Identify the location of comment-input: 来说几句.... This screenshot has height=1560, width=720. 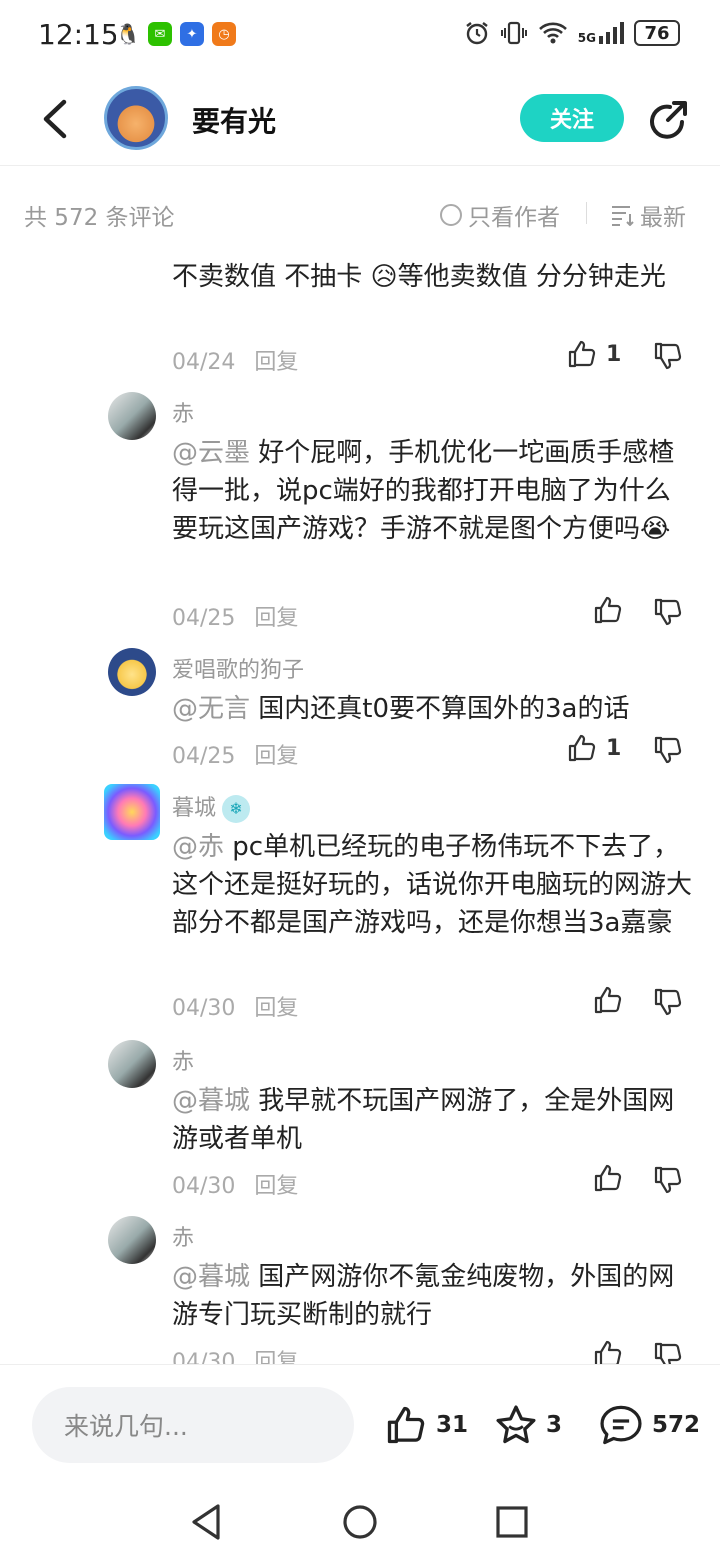
(193, 1425).